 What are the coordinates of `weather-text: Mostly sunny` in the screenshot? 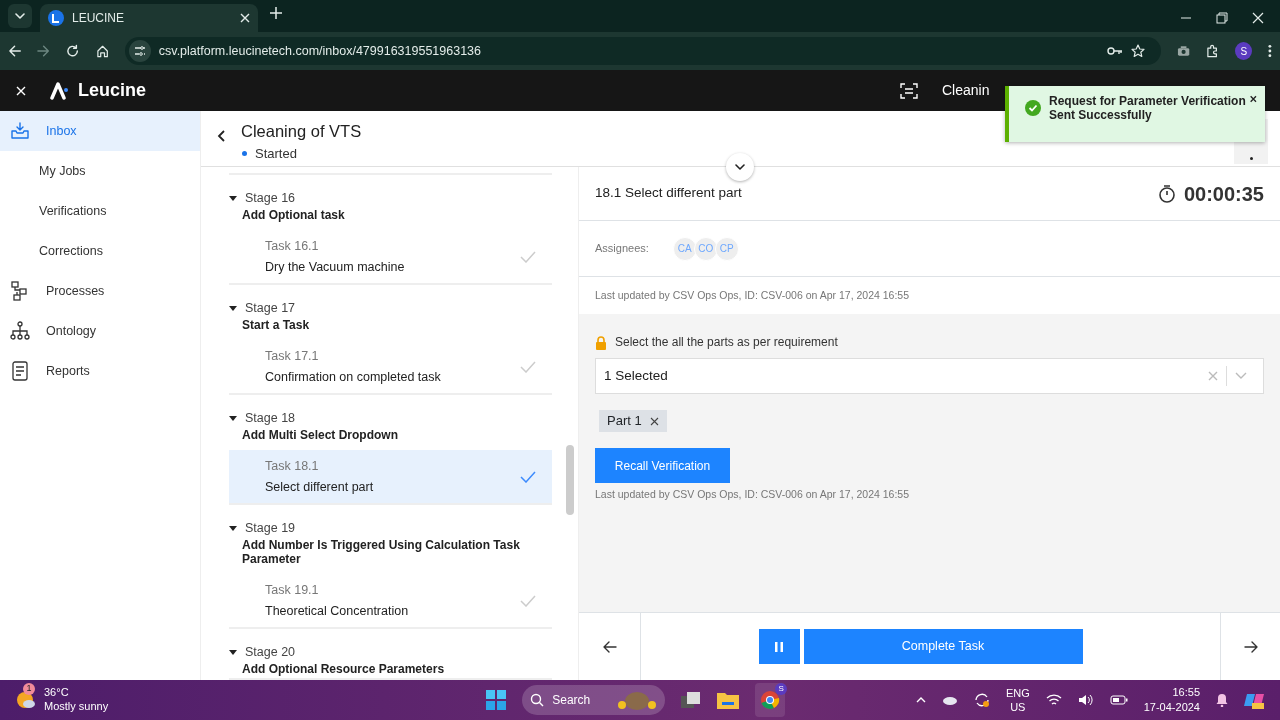 It's located at (76, 707).